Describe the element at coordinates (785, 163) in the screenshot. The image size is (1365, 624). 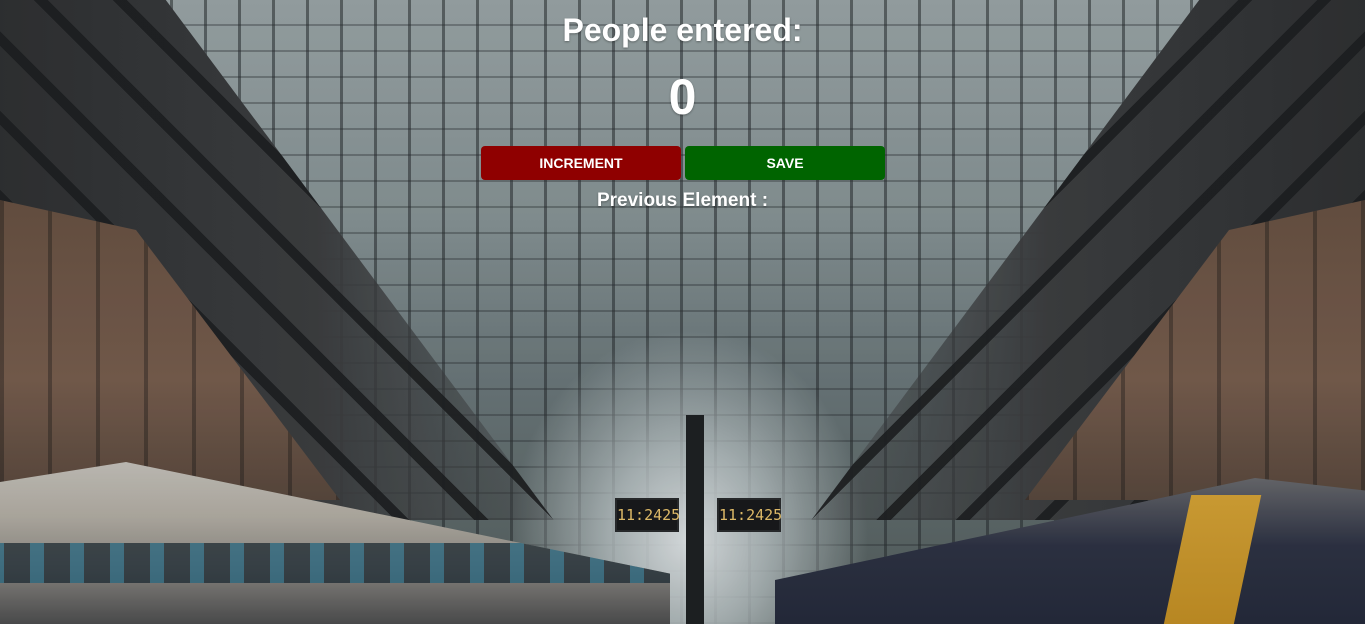
I see `save-button: SAVE` at that location.